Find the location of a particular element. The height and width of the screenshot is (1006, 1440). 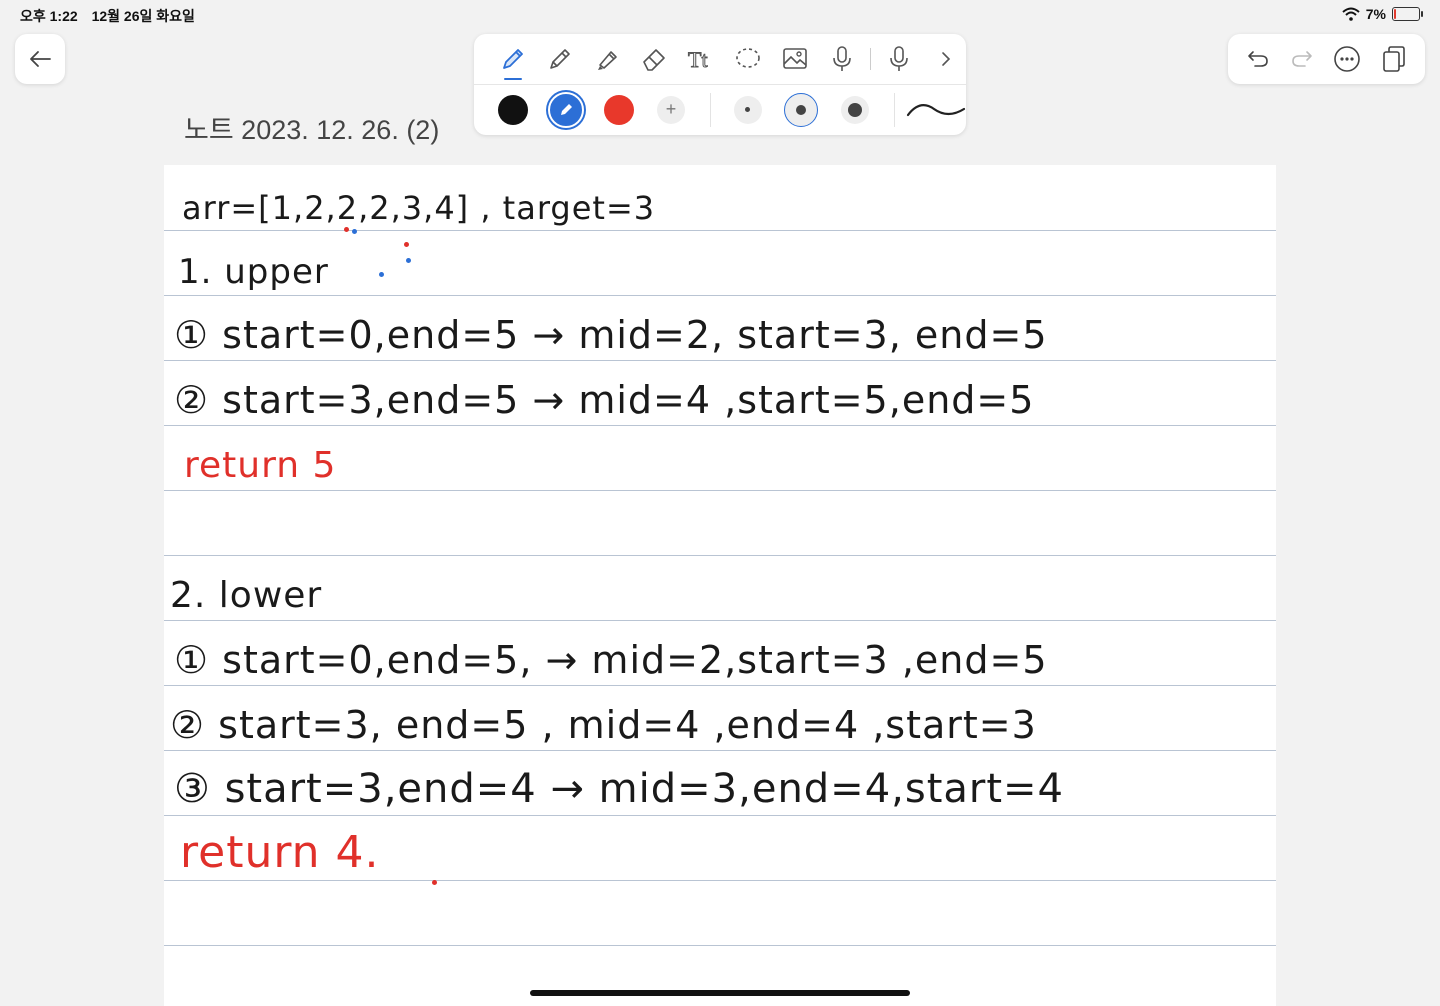

battery-percent: 7% is located at coordinates (1375, 14).